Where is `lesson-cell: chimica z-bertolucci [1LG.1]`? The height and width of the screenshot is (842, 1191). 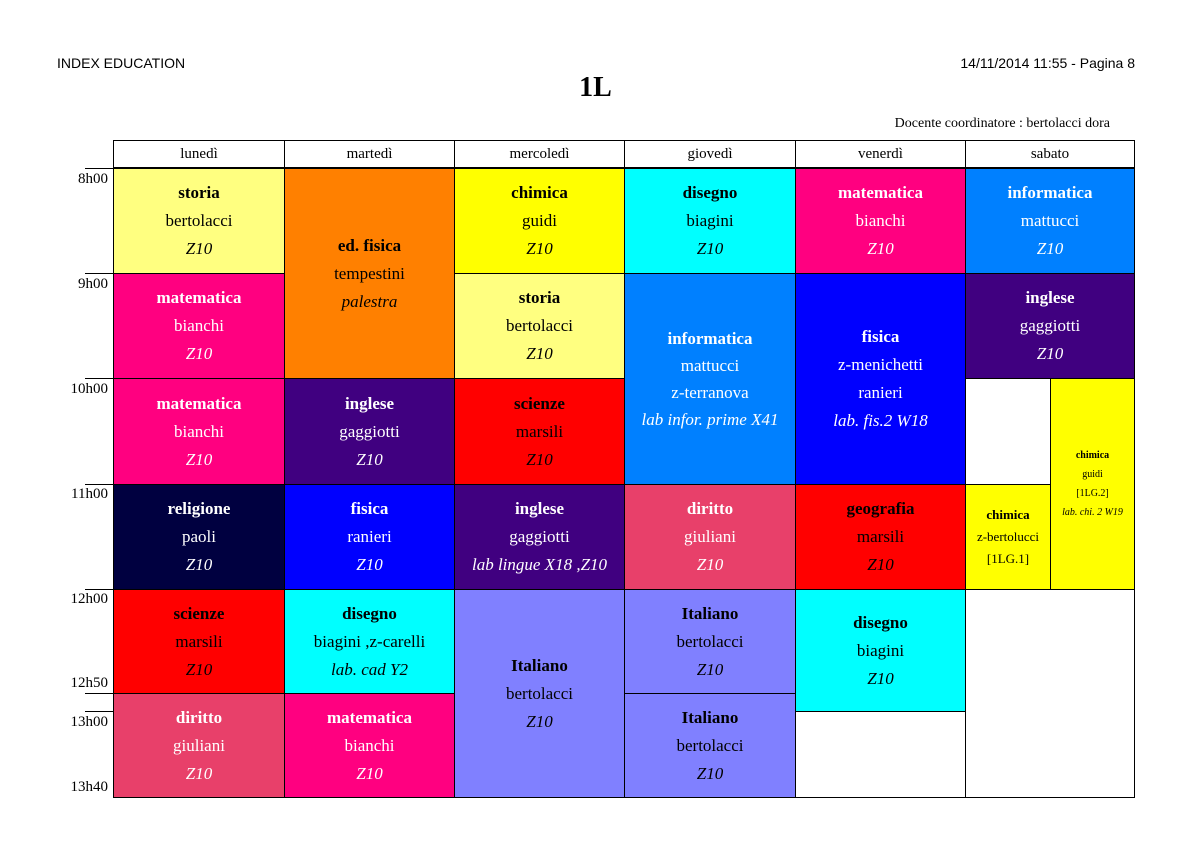
lesson-cell: chimica z-bertolucci [1LG.1] is located at coordinates (1008, 537).